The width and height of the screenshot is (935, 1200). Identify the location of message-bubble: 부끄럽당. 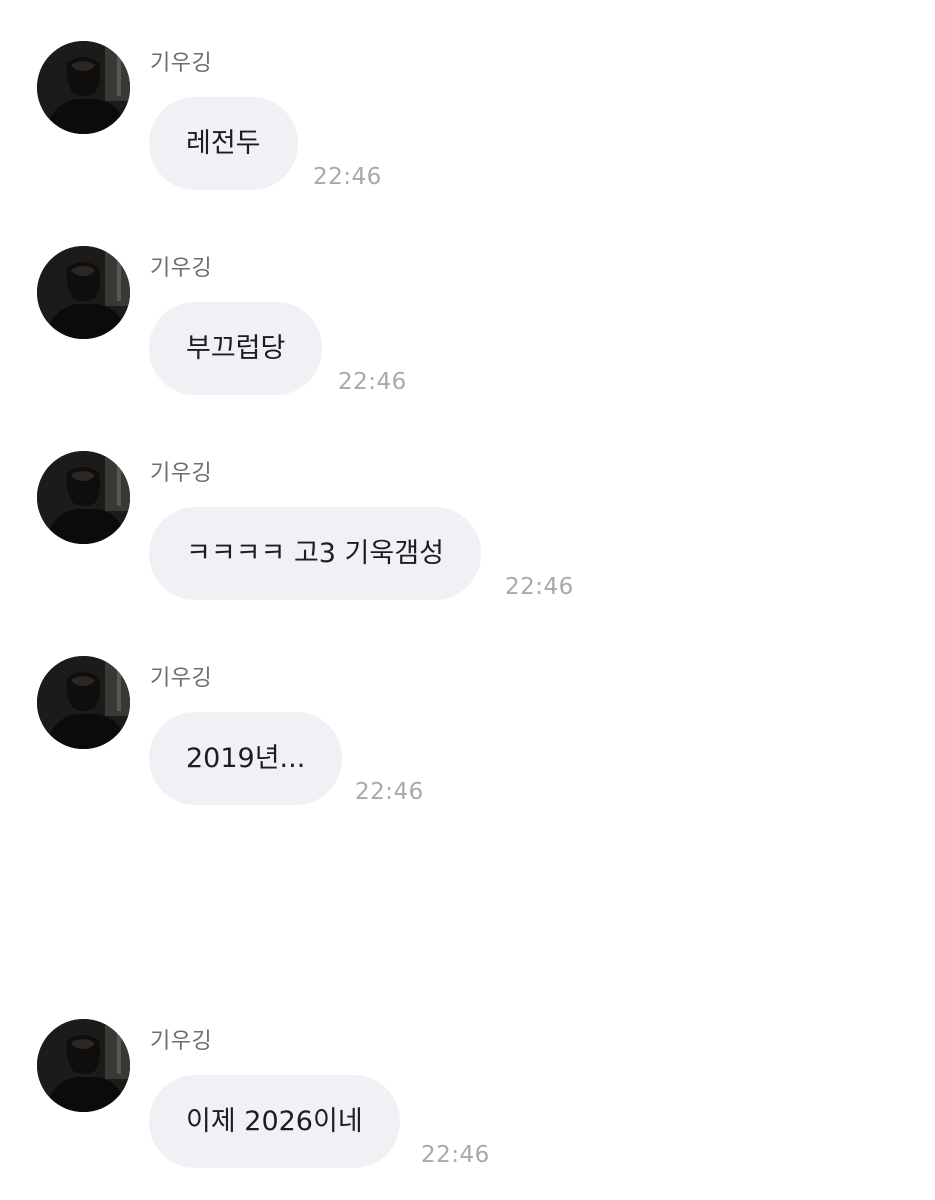
(236, 348).